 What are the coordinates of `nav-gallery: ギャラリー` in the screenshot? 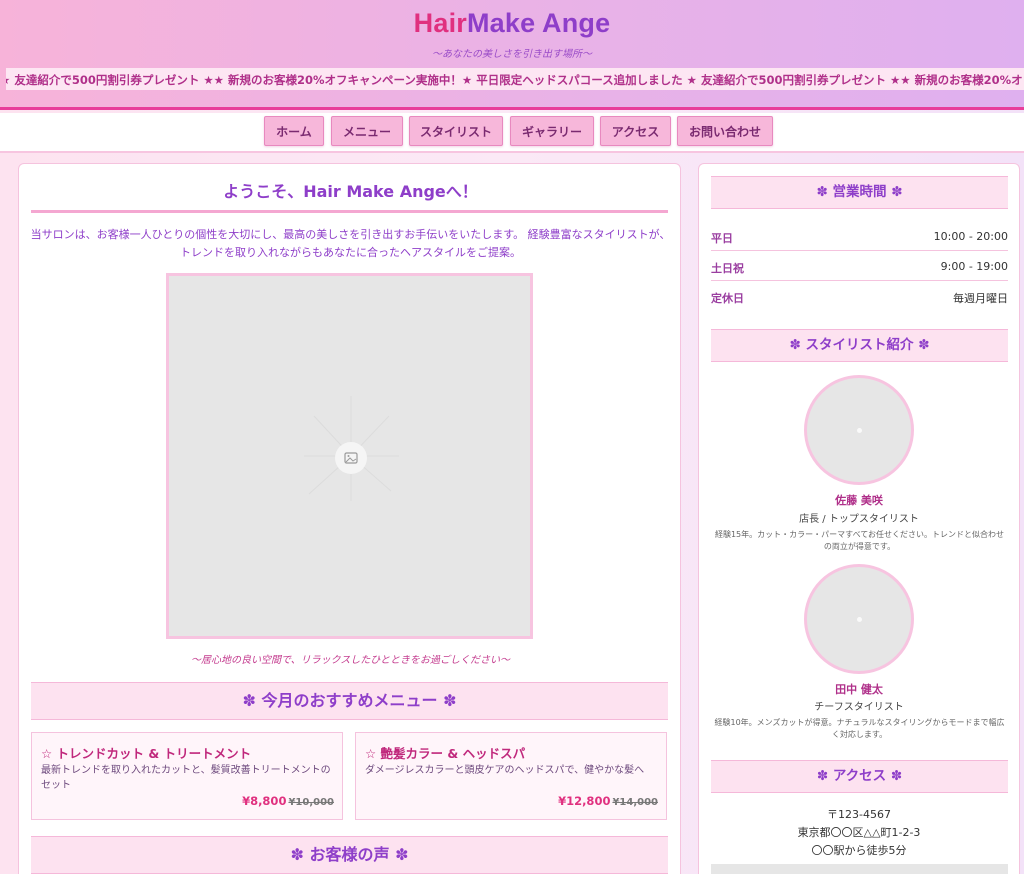 It's located at (552, 131).